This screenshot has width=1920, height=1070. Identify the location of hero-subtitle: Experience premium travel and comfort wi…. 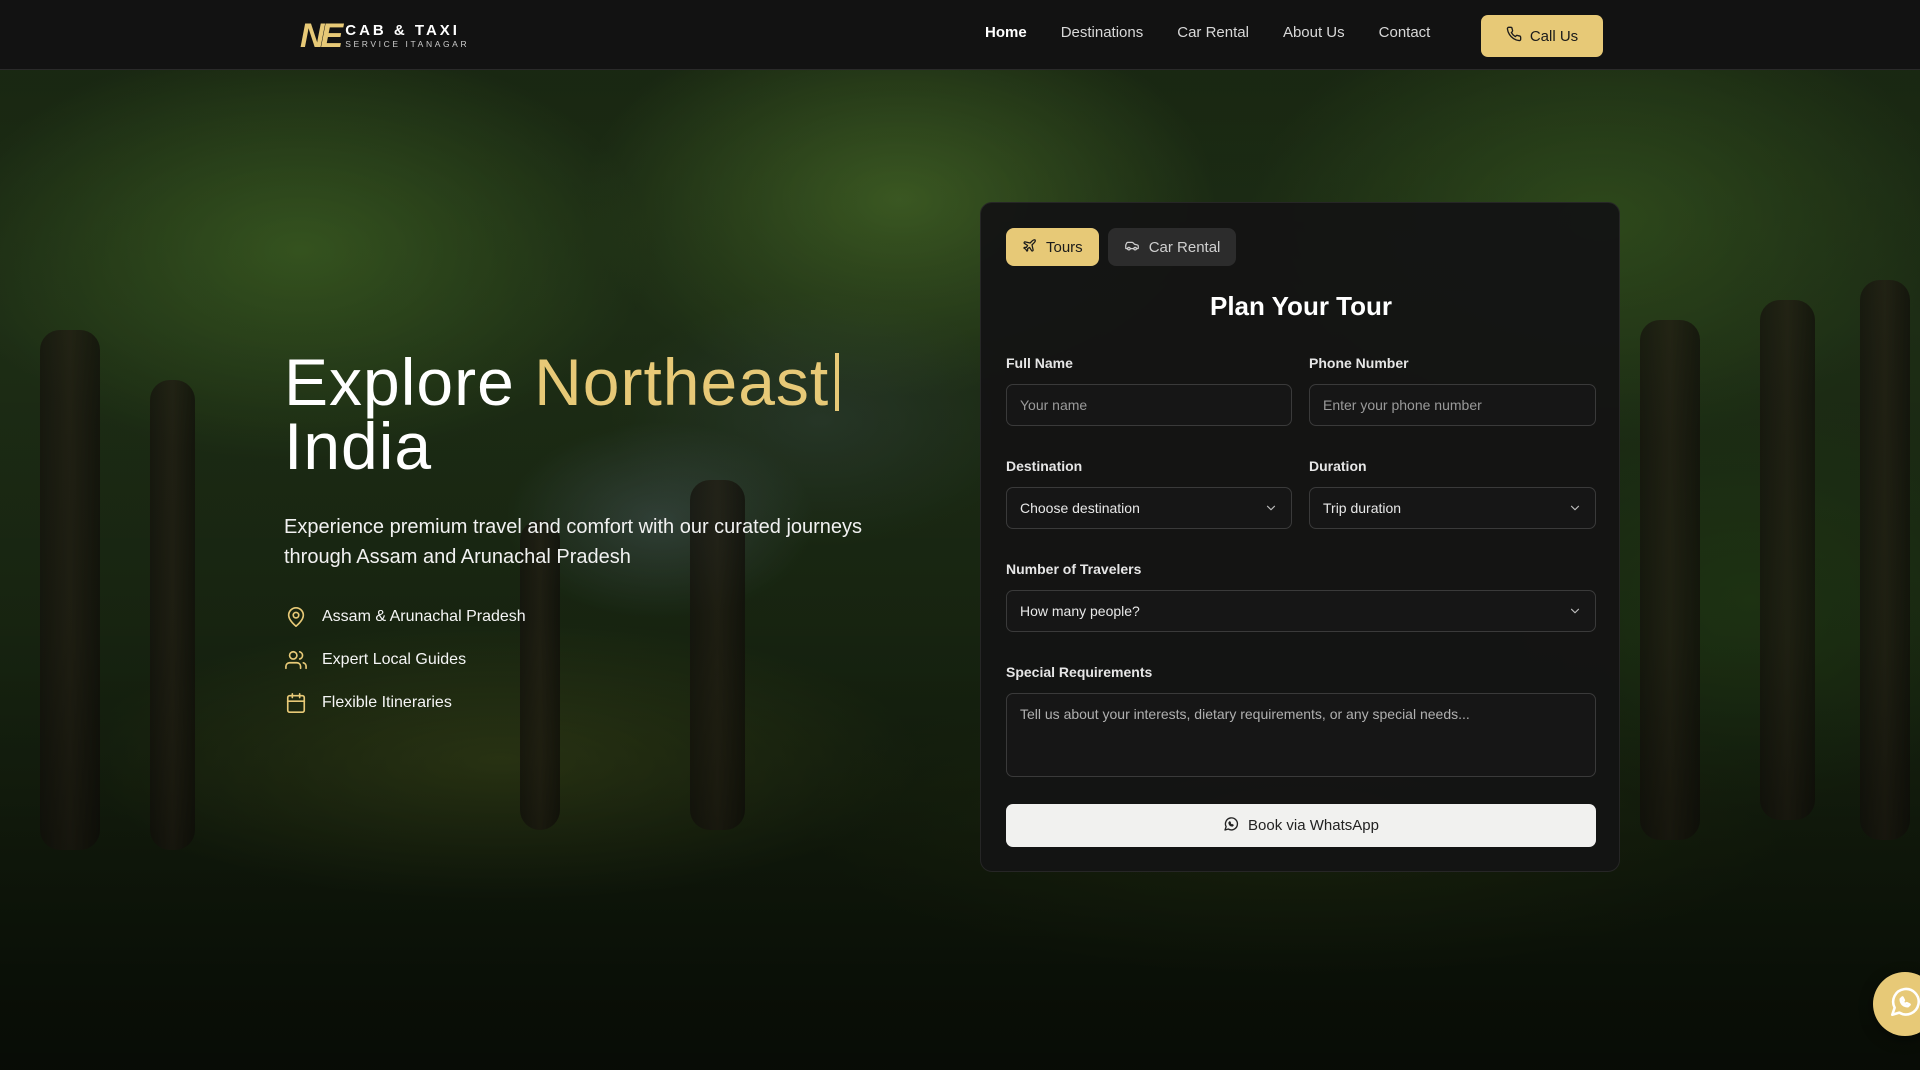
(573, 542).